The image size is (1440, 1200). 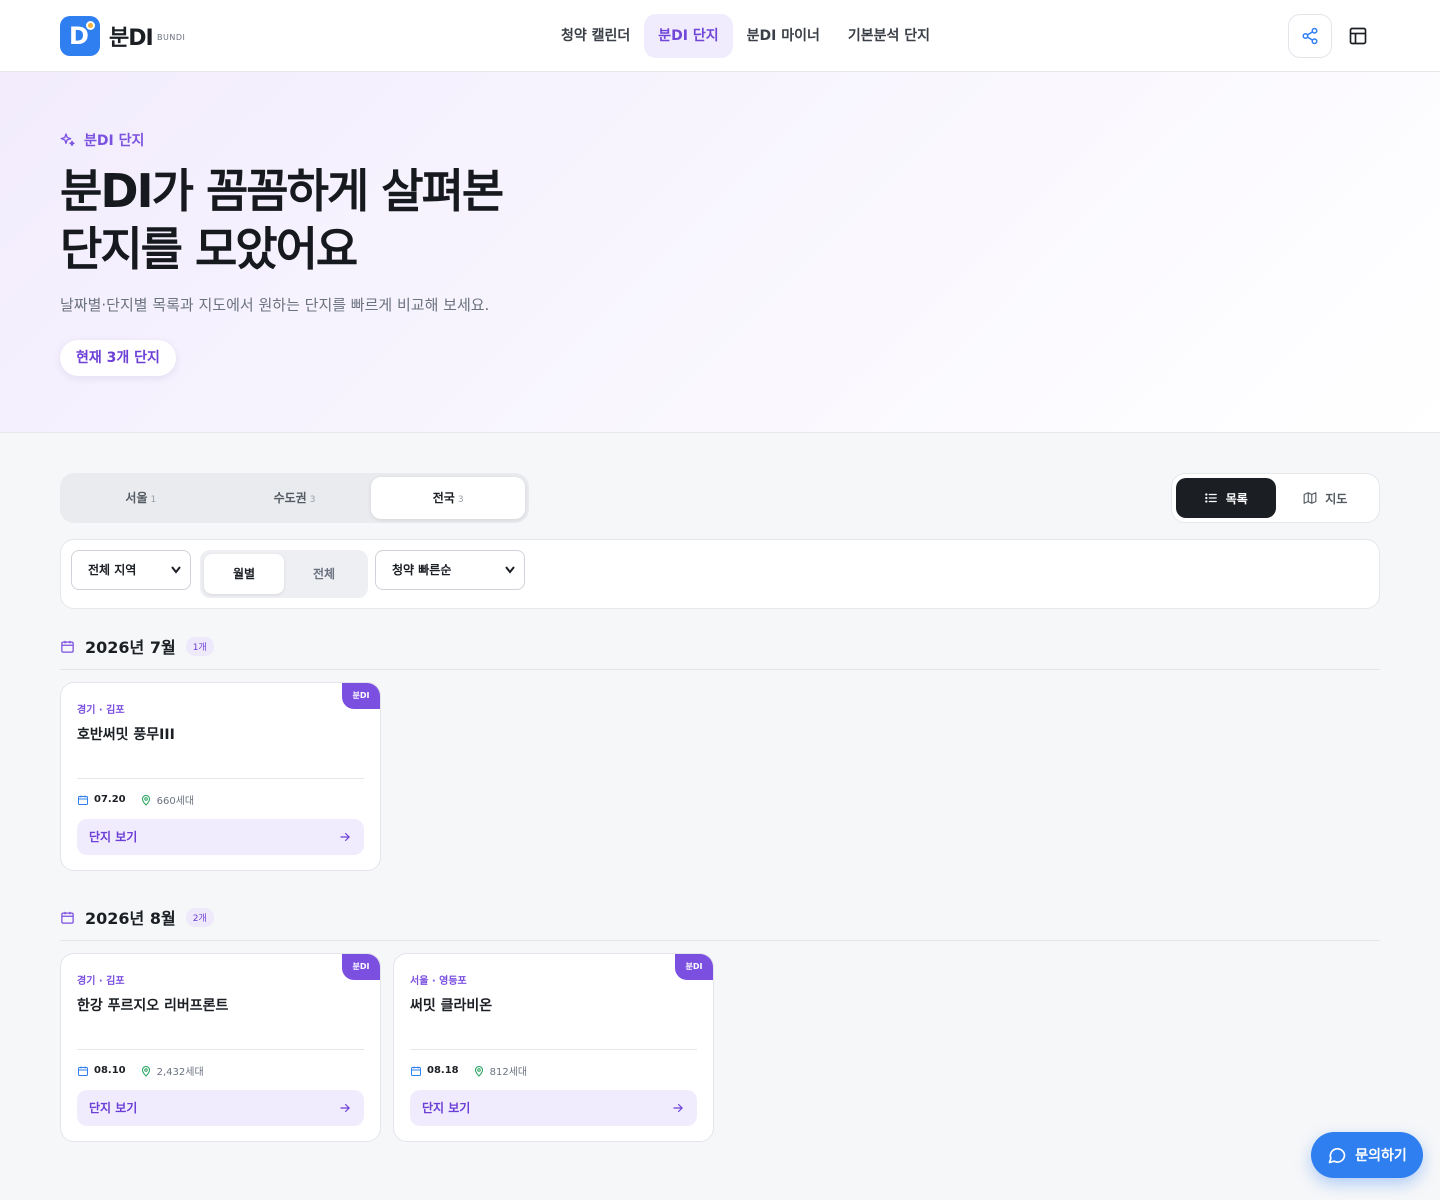 What do you see at coordinates (209, 249) in the screenshot?
I see `hero-title-line2: 단지를 모았어요` at bounding box center [209, 249].